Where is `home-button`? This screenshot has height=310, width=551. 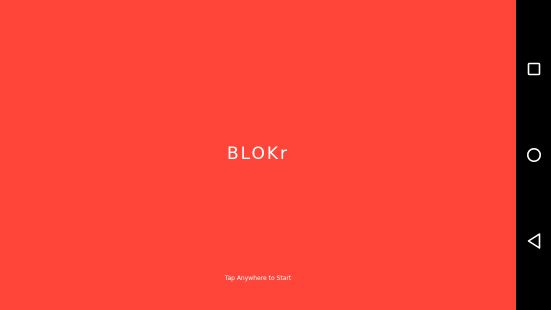
home-button is located at coordinates (533, 155).